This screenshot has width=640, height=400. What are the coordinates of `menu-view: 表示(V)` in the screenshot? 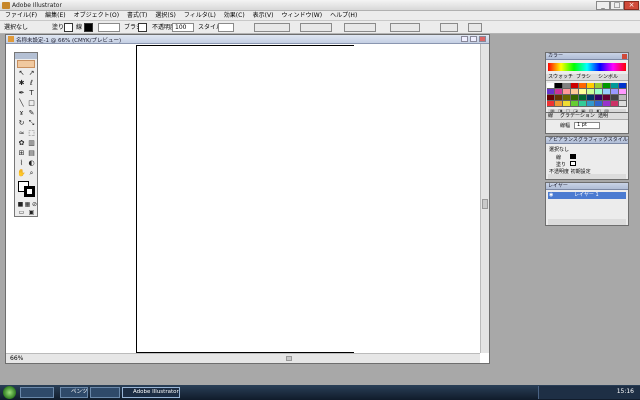 It's located at (263, 16).